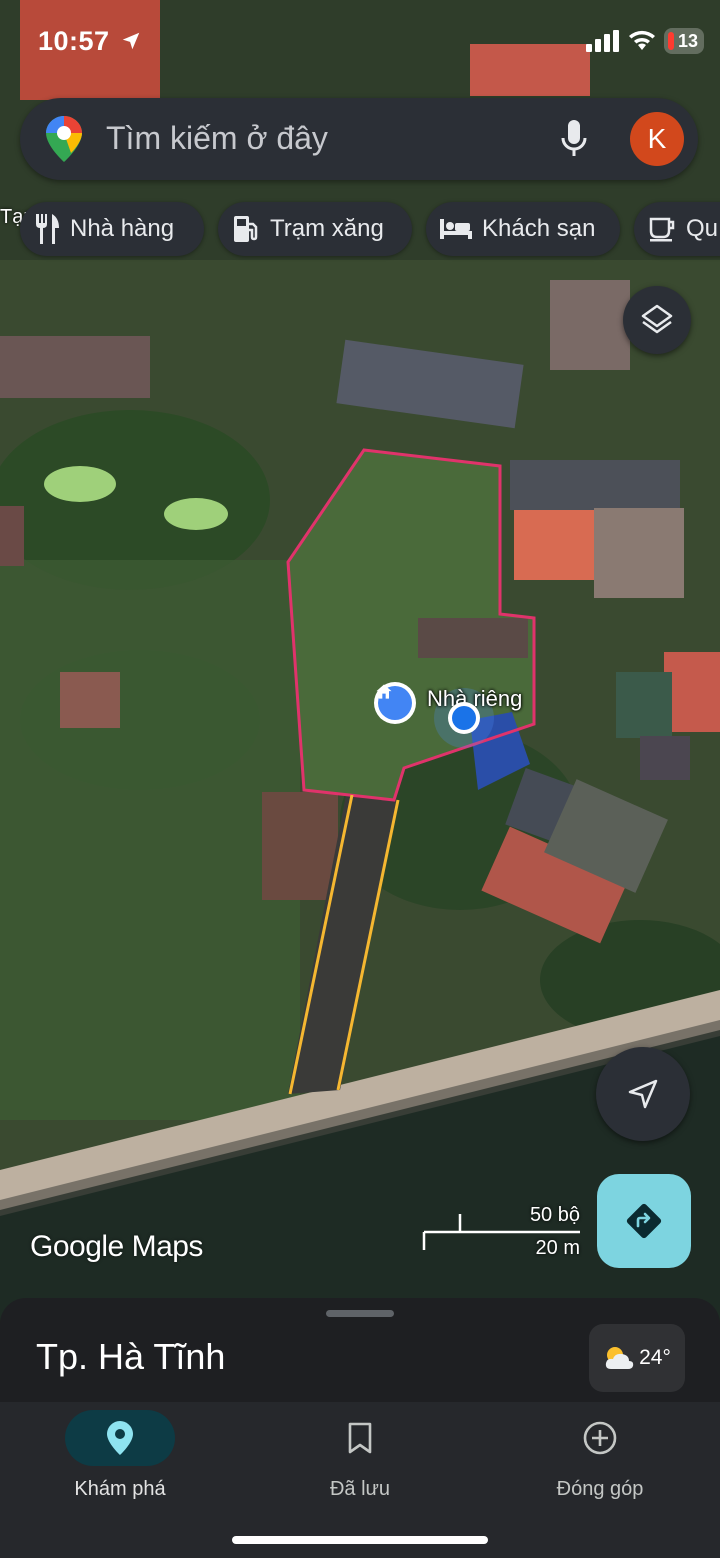  Describe the element at coordinates (600, 1438) in the screenshot. I see `add-circle-icon` at that location.